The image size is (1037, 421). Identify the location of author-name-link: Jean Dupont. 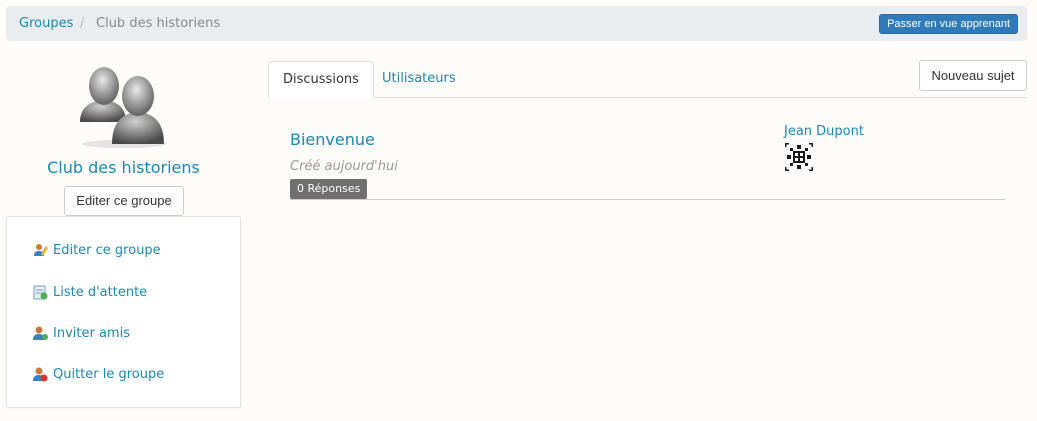
(824, 131).